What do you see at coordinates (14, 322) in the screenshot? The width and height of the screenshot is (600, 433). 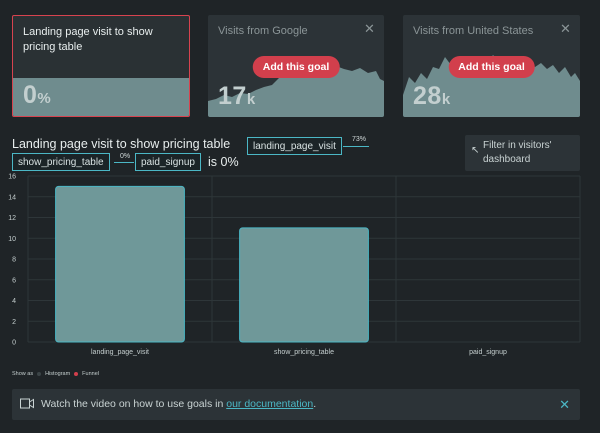 I see `y-tick-label: 2` at bounding box center [14, 322].